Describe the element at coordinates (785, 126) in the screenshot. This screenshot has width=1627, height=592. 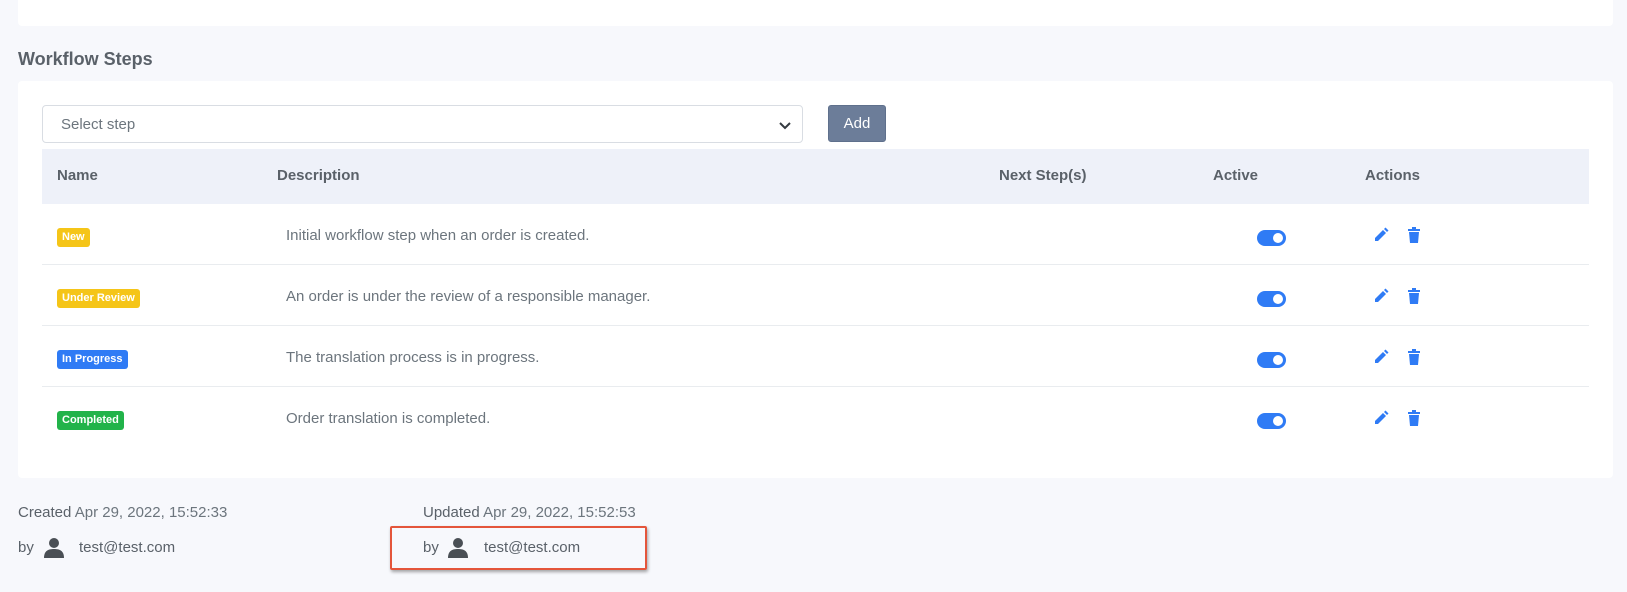
I see `chevron-down-icon` at that location.